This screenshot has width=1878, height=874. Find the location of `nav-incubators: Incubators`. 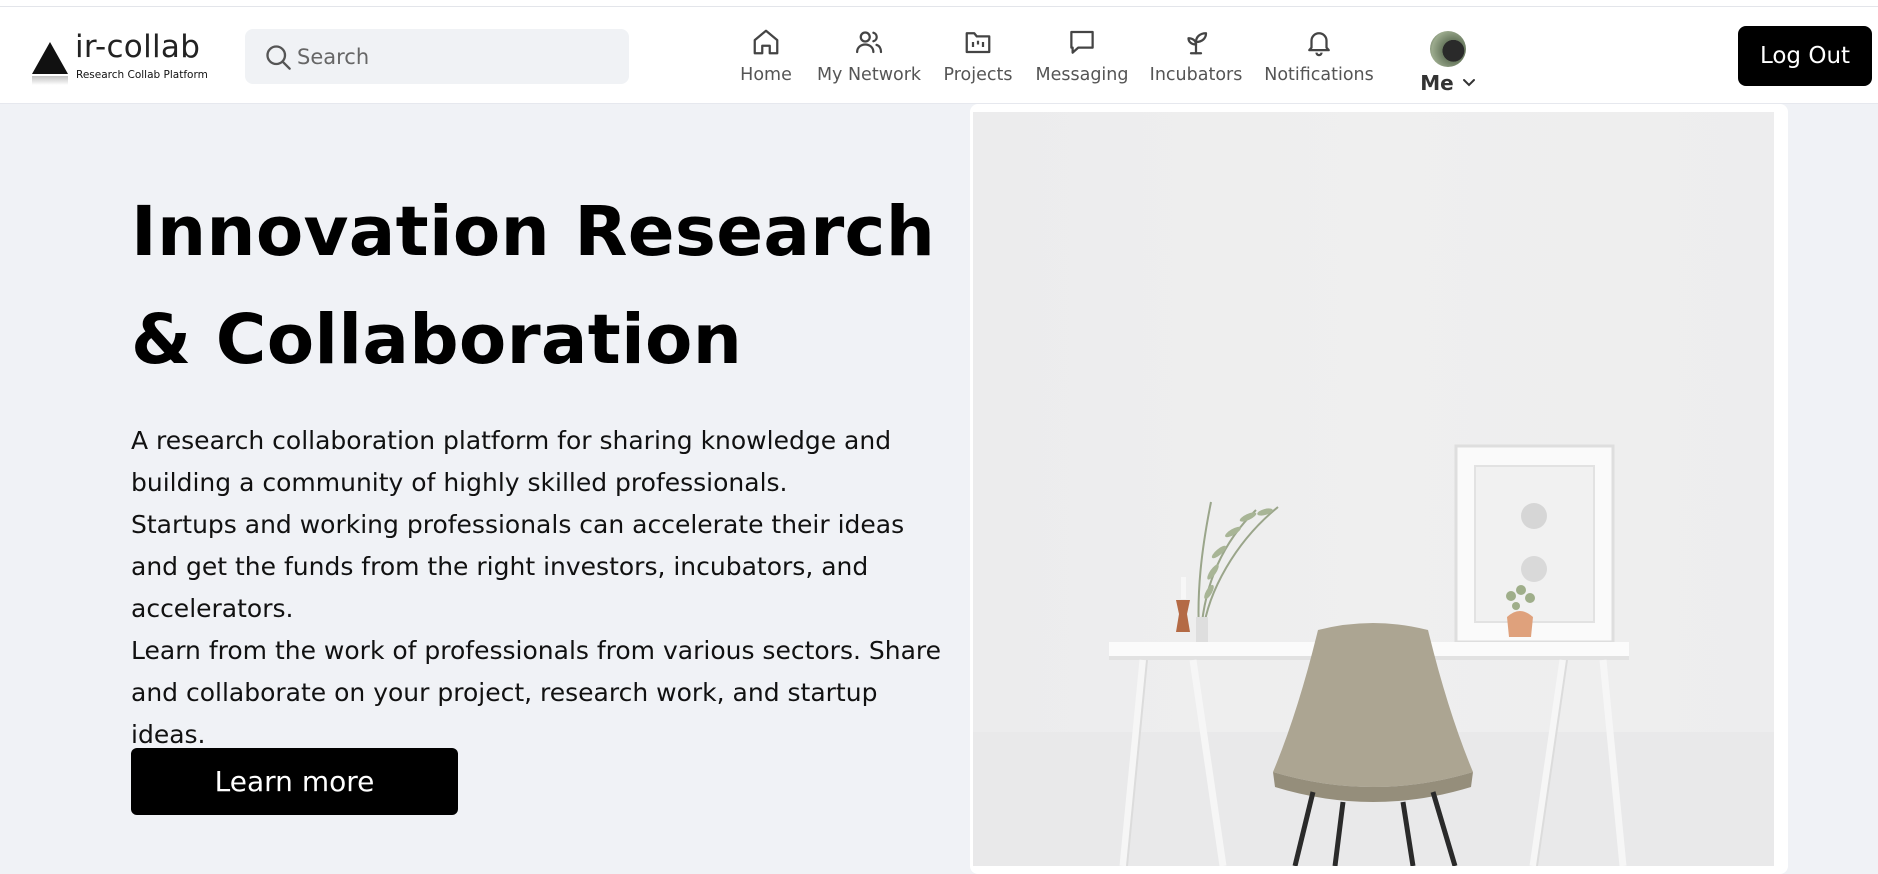

nav-incubators: Incubators is located at coordinates (1196, 63).